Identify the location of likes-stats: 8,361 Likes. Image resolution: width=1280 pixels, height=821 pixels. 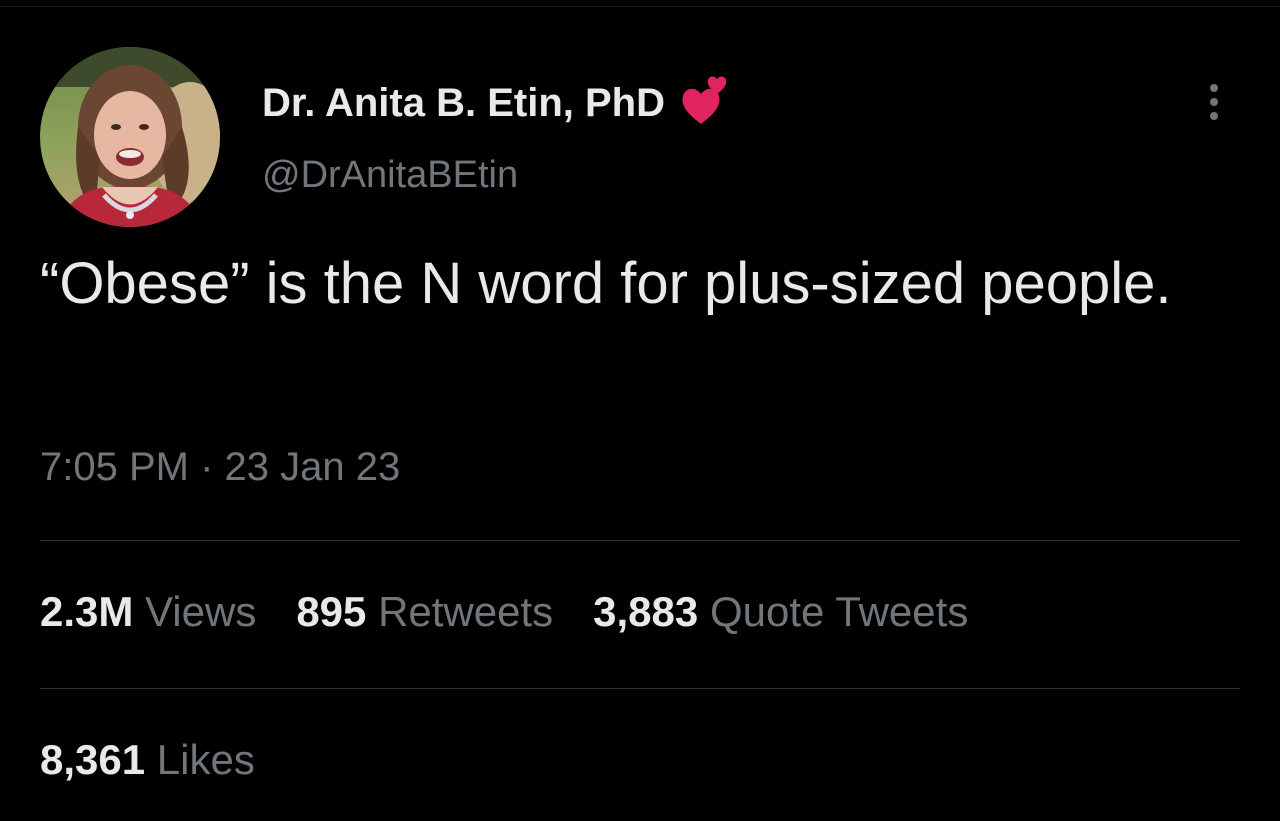
(167, 760).